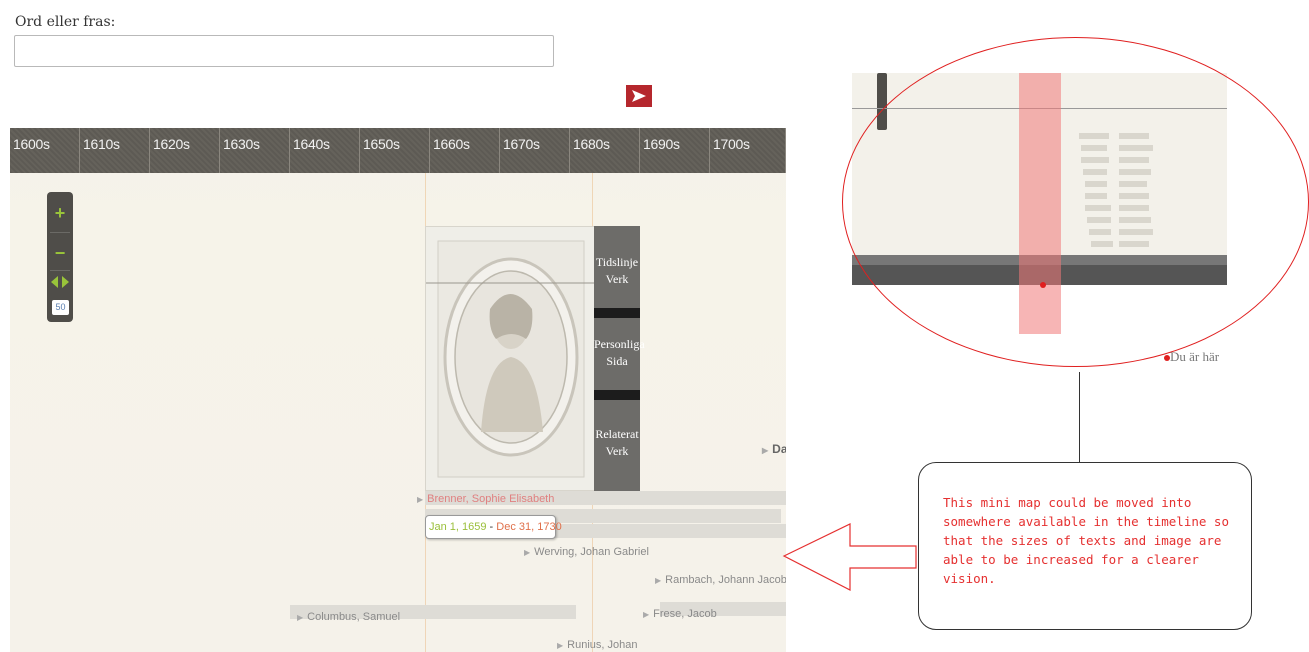 This screenshot has height=652, width=1309. Describe the element at coordinates (597, 645) in the screenshot. I see `event-runius: ▶ Runius, Johan` at that location.